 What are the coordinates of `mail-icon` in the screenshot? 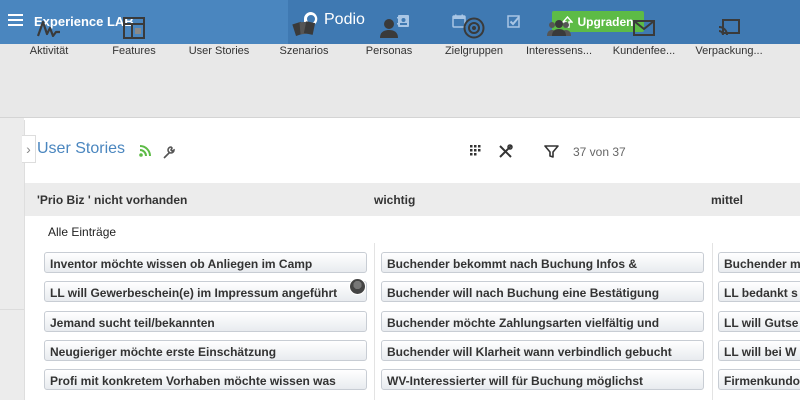 It's located at (644, 28).